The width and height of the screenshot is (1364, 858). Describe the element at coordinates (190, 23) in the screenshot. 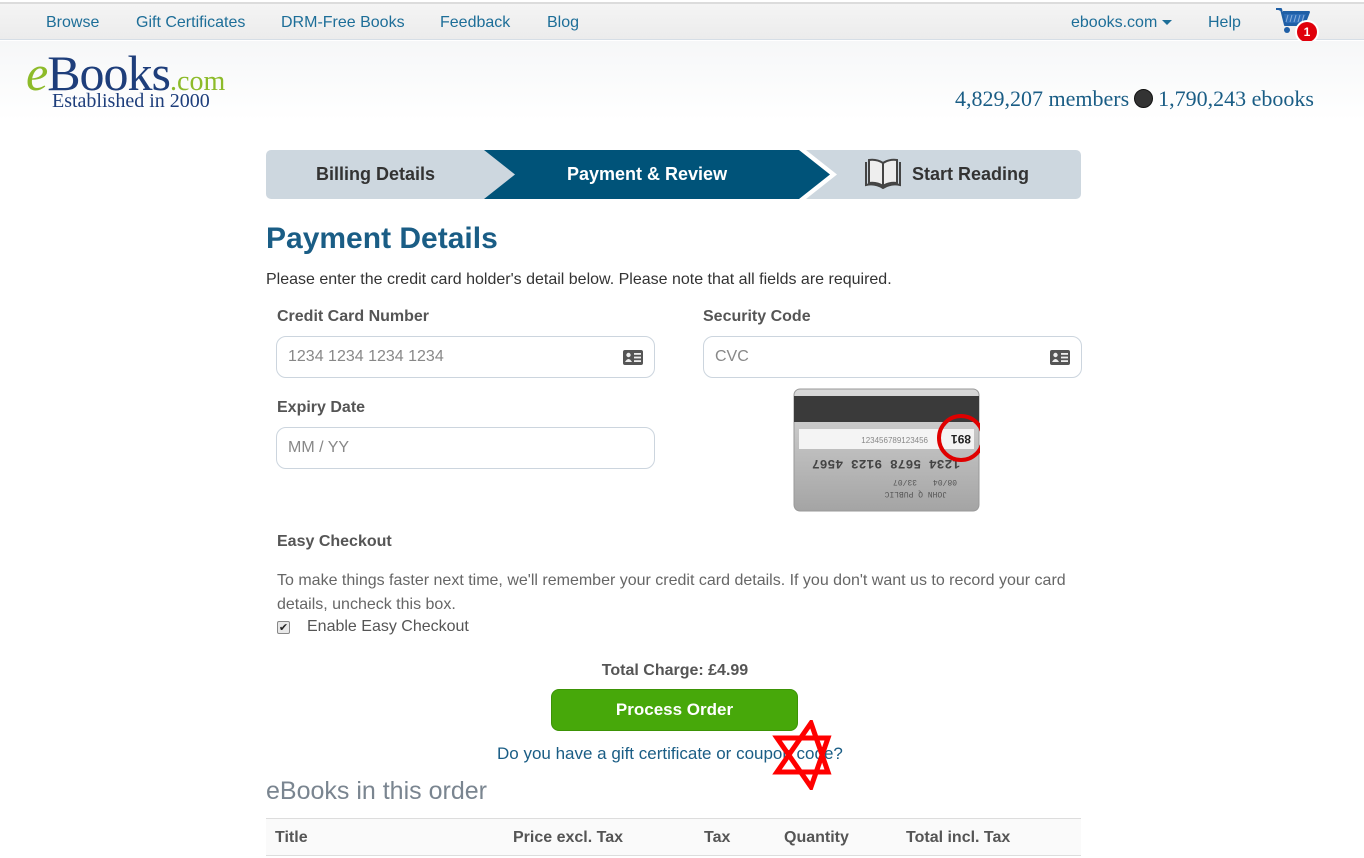

I see `nav-gift-certificates: Gift Certificates` at that location.